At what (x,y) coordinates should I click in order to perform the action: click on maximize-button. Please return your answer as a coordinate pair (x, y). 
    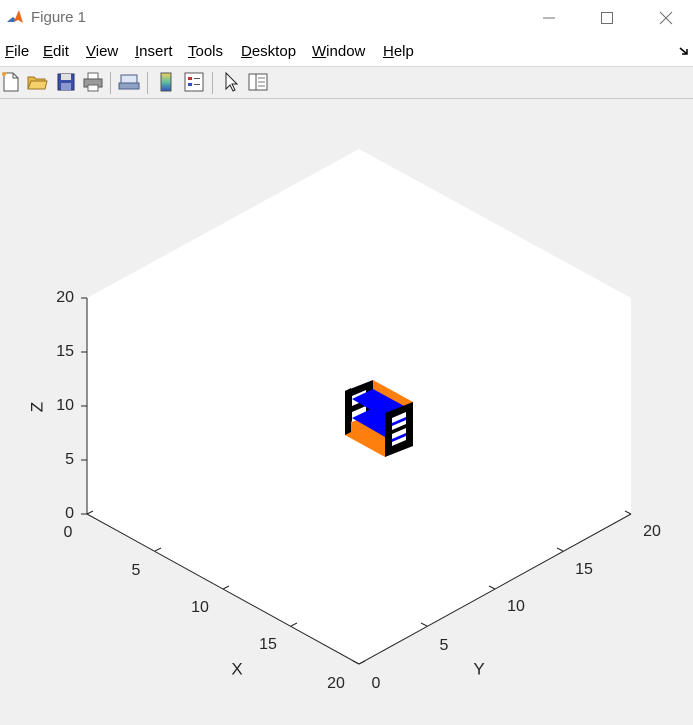
    Looking at the image, I should click on (607, 18).